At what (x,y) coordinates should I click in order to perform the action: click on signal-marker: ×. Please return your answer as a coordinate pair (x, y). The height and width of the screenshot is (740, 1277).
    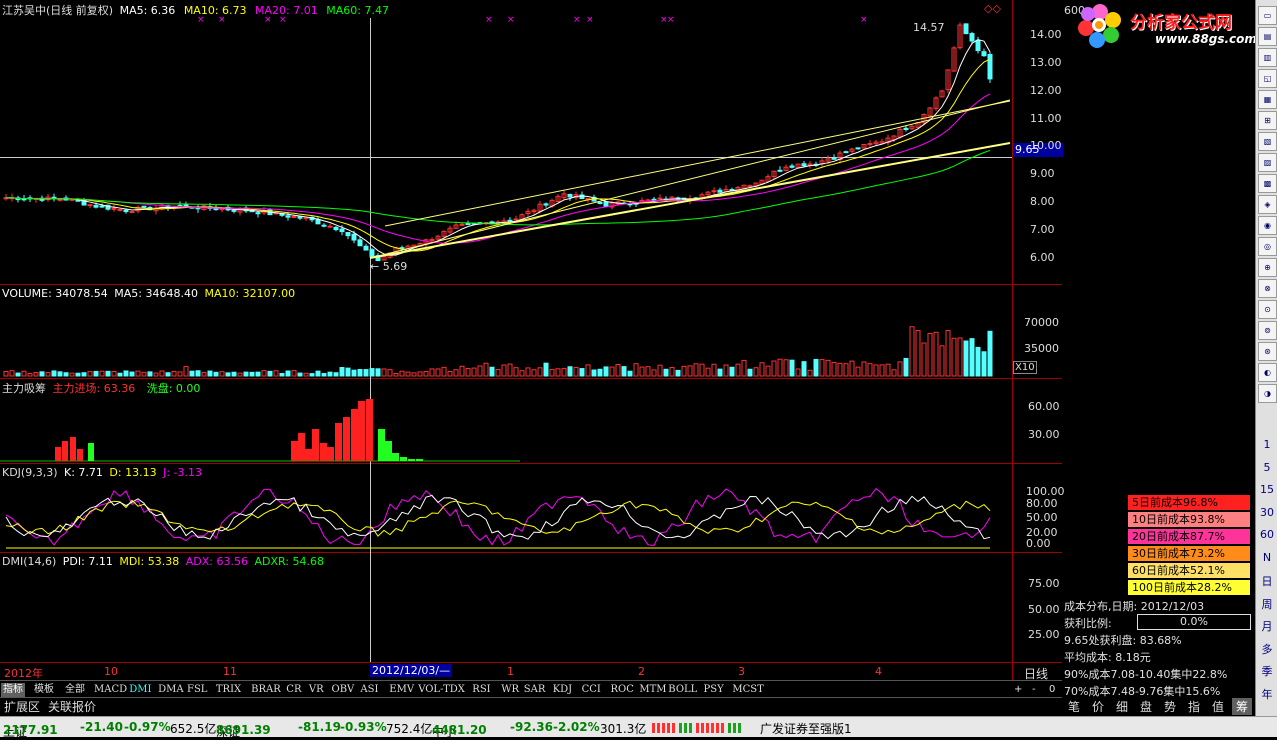
    Looking at the image, I should click on (864, 20).